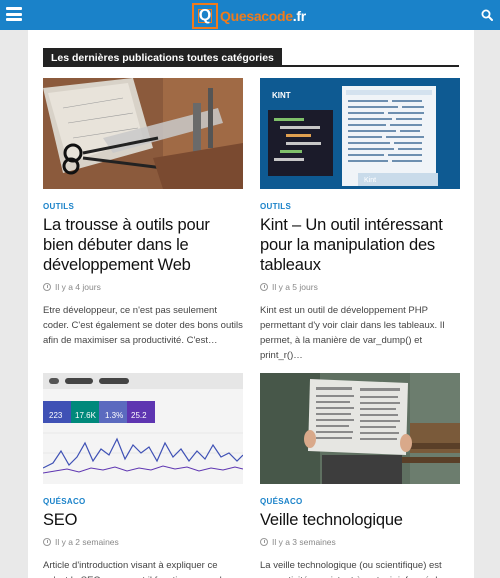 Image resolution: width=500 pixels, height=578 pixels. Describe the element at coordinates (86, 415) in the screenshot. I see `thumbnail-stat-2: 17.6K` at that location.